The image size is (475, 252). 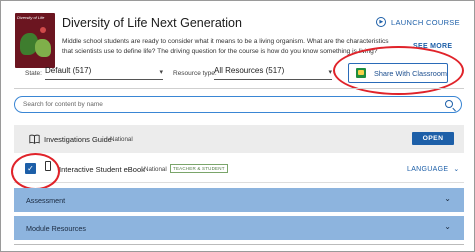 What do you see at coordinates (428, 169) in the screenshot?
I see `language-label: LANGUAGE` at bounding box center [428, 169].